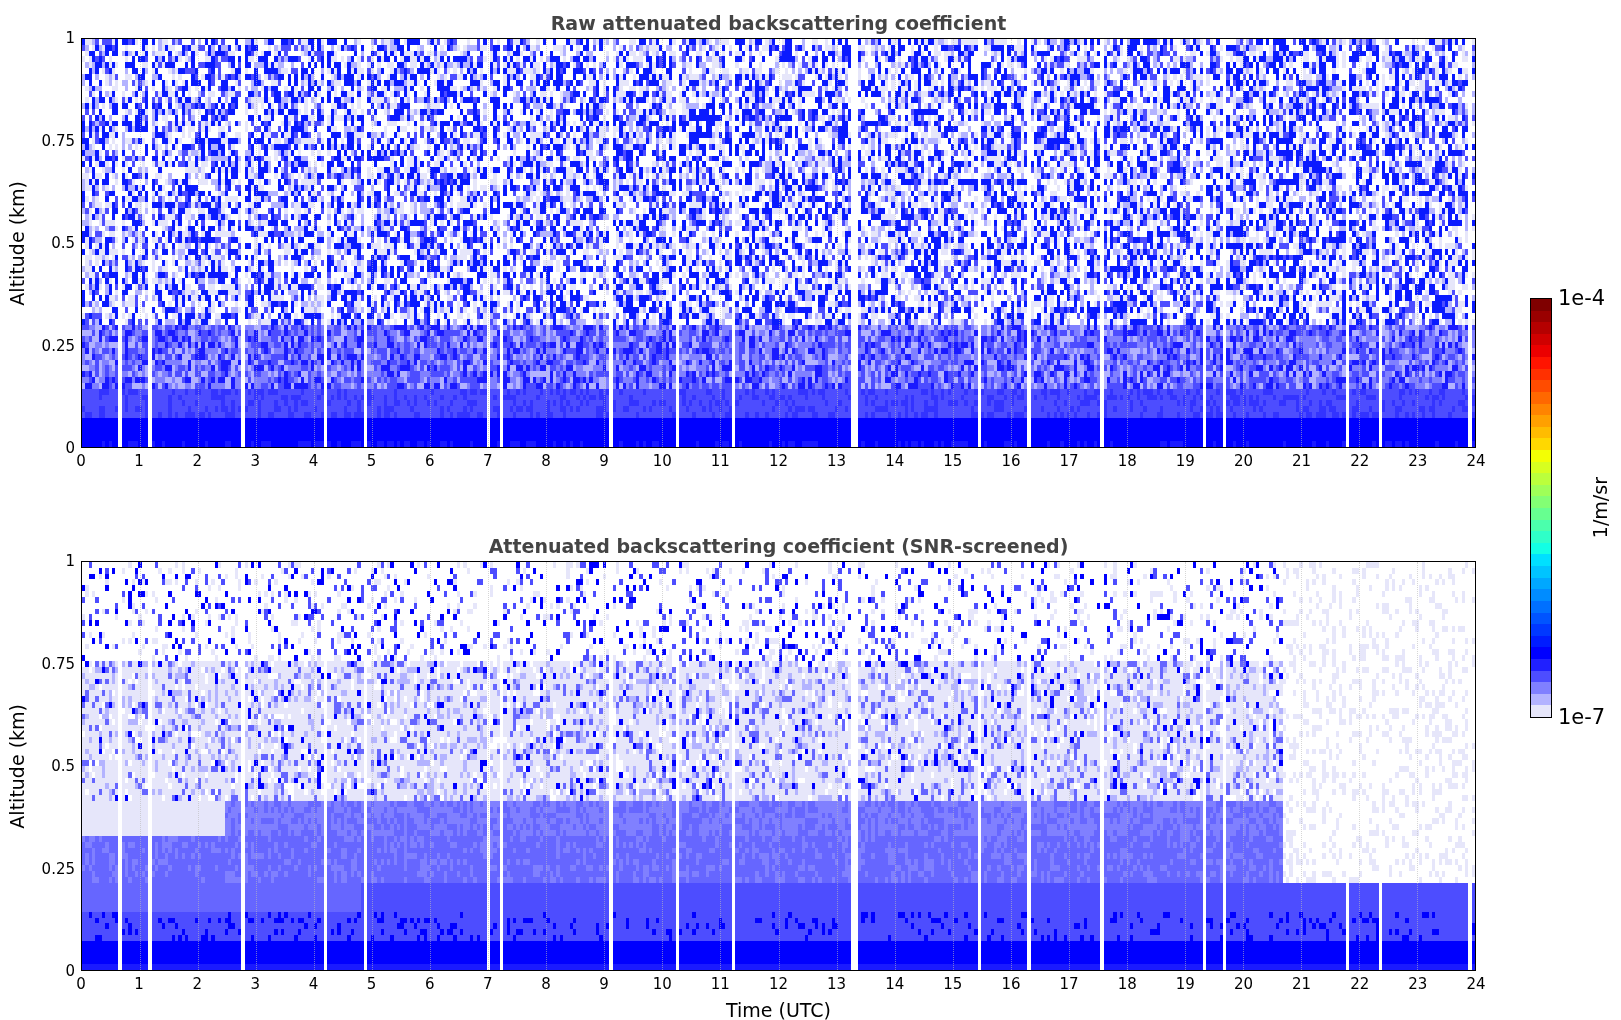  I want to click on panel-title: Raw attenuated backscattering coefficient, so click(778, 23).